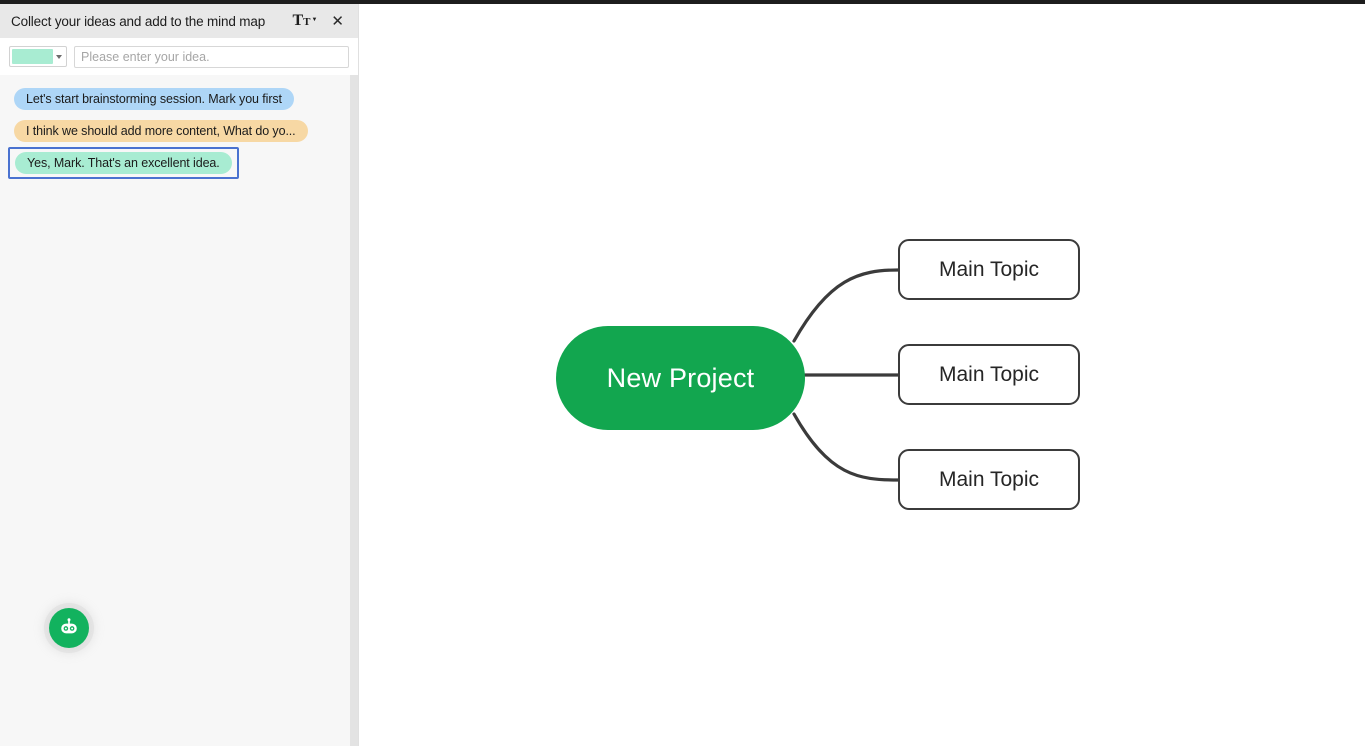 The image size is (1365, 746). What do you see at coordinates (354, 410) in the screenshot?
I see `panel-scrollbar` at bounding box center [354, 410].